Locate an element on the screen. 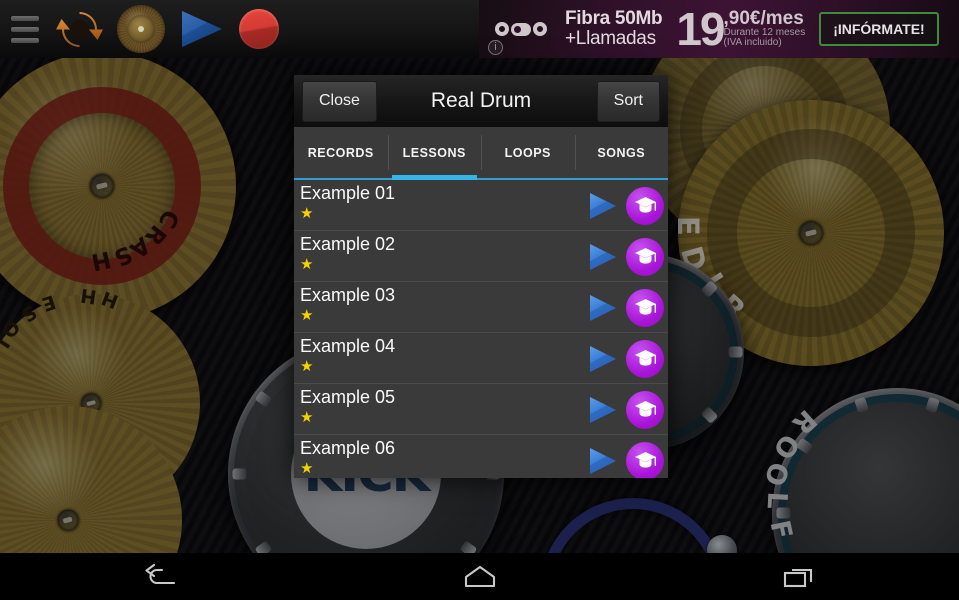 The height and width of the screenshot is (600, 959). lesson-title: Example 05 is located at coordinates (348, 397).